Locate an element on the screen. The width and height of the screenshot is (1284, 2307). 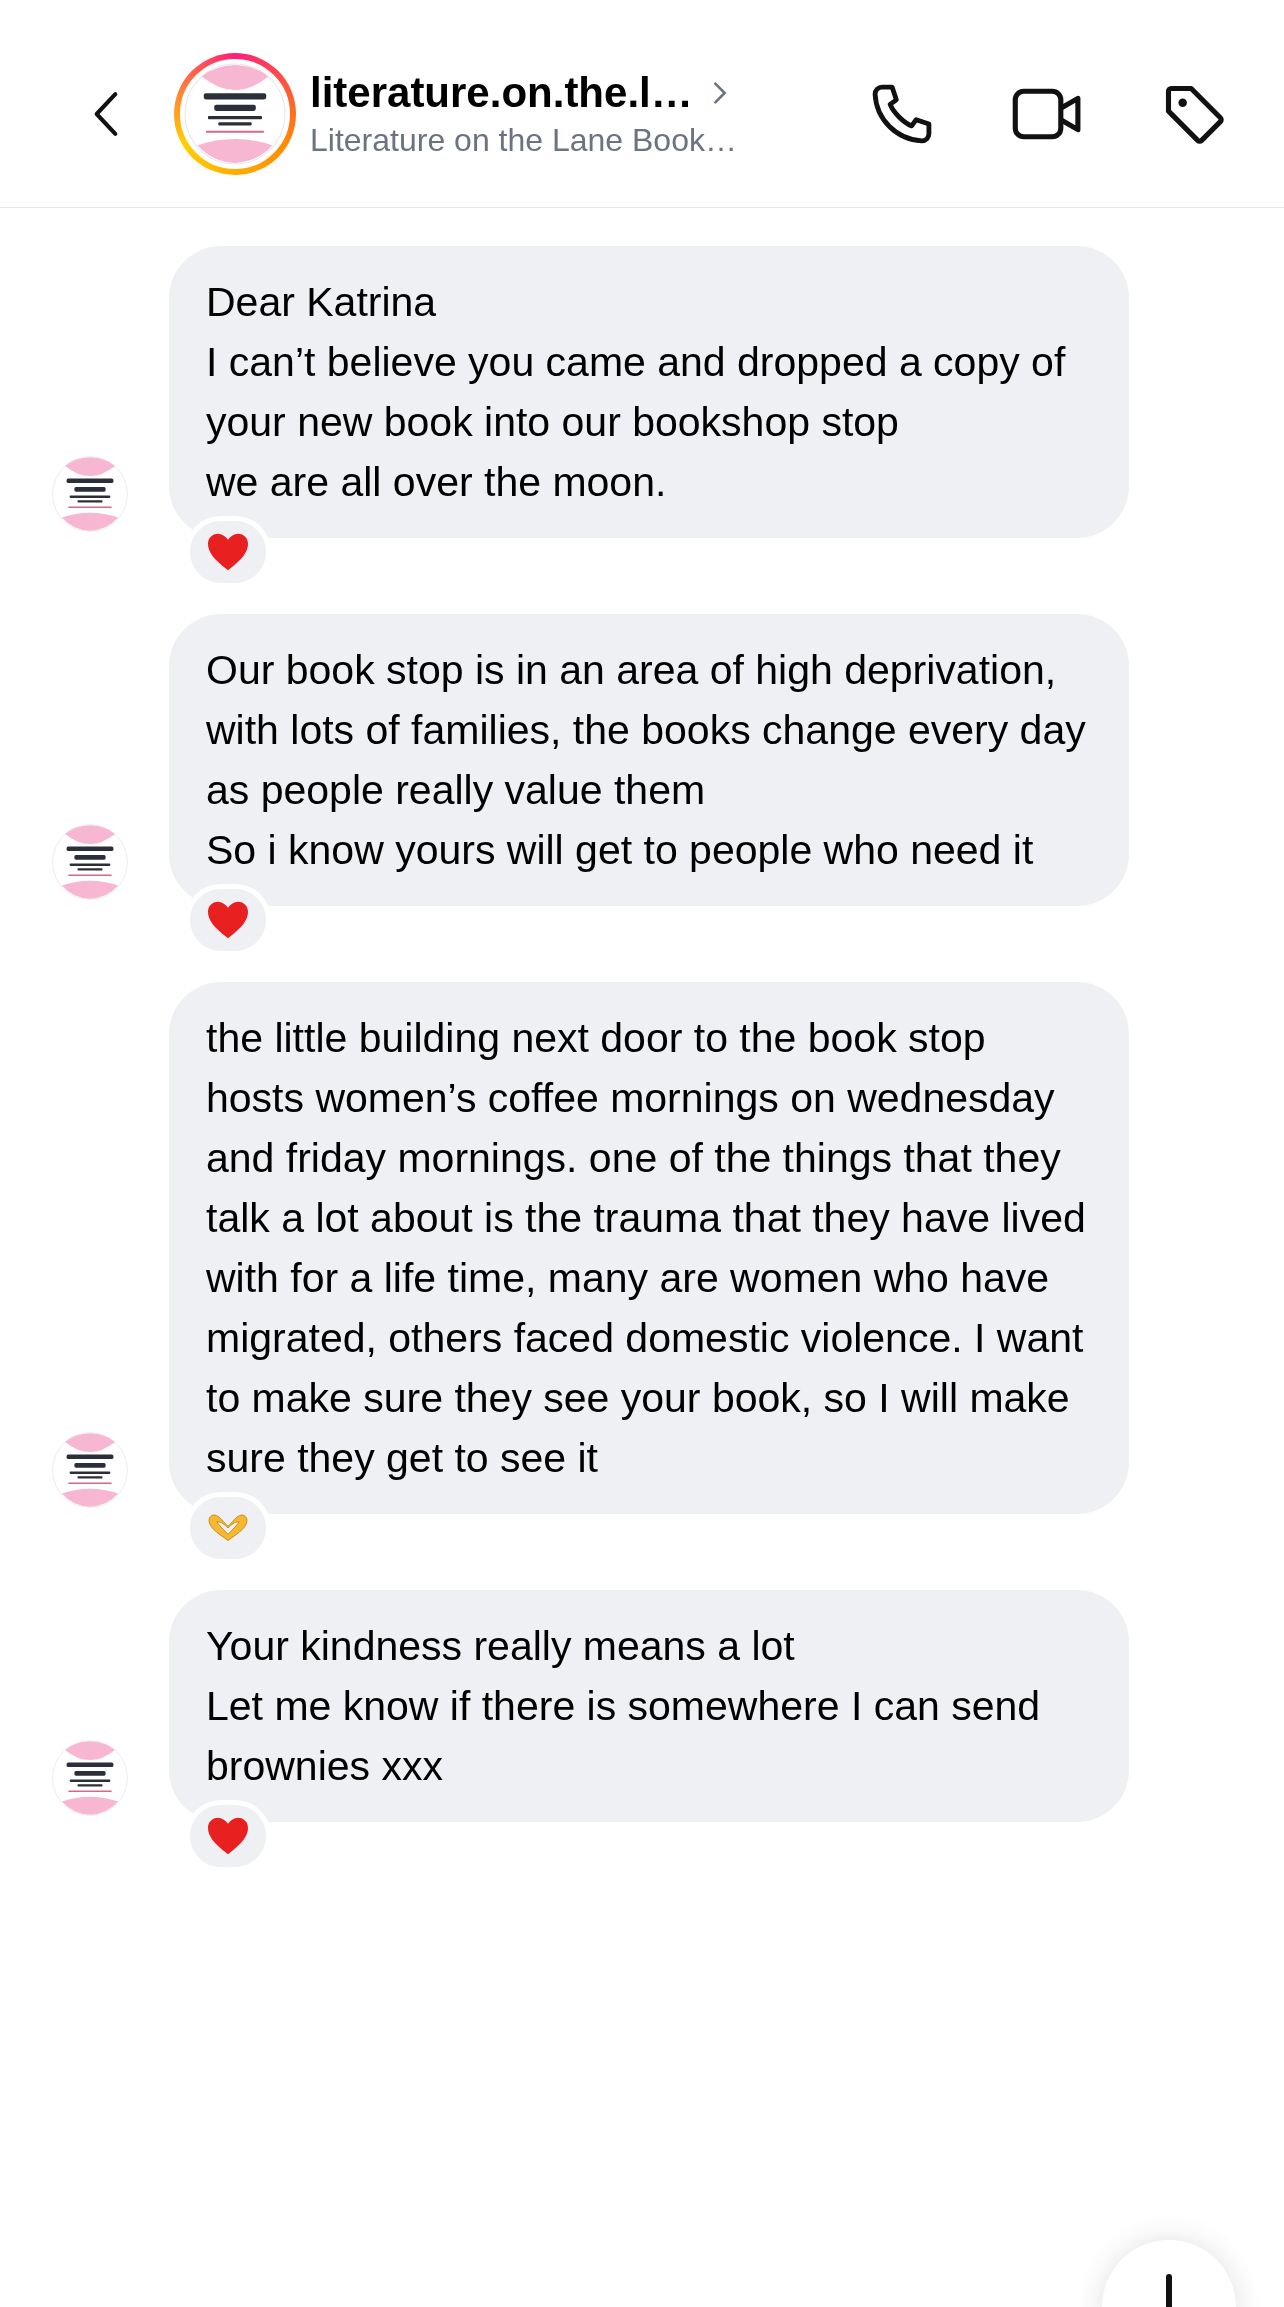
message-bubble: Your kindness really means a lot Let me know if there is somewhere I can send brownies xxx is located at coordinates (649, 1706).